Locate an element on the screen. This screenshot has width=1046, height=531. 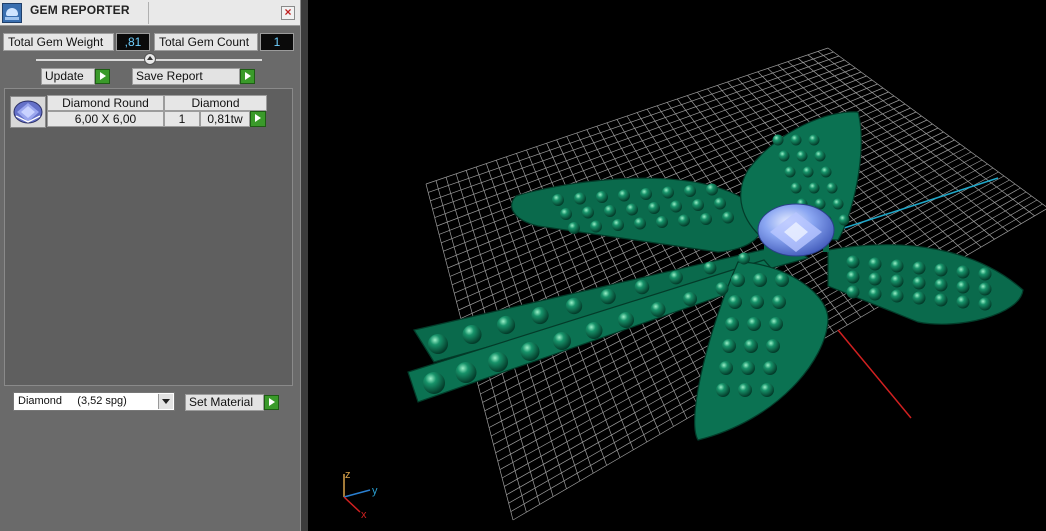
close-icon: × is located at coordinates (288, 13).